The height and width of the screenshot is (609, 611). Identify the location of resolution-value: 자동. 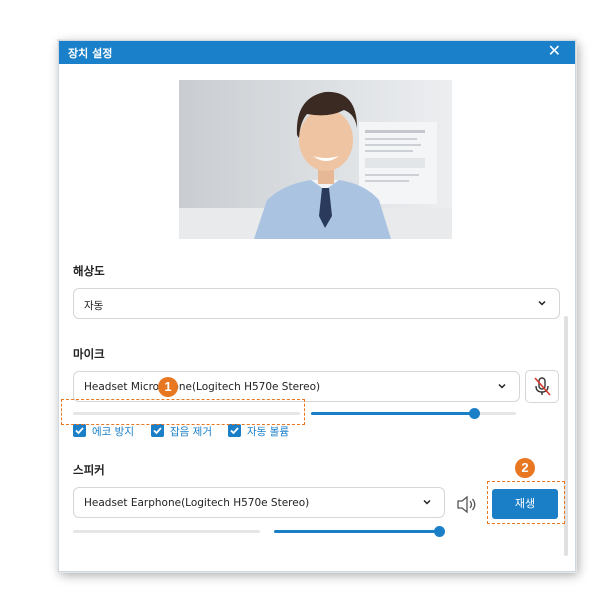
(94, 306).